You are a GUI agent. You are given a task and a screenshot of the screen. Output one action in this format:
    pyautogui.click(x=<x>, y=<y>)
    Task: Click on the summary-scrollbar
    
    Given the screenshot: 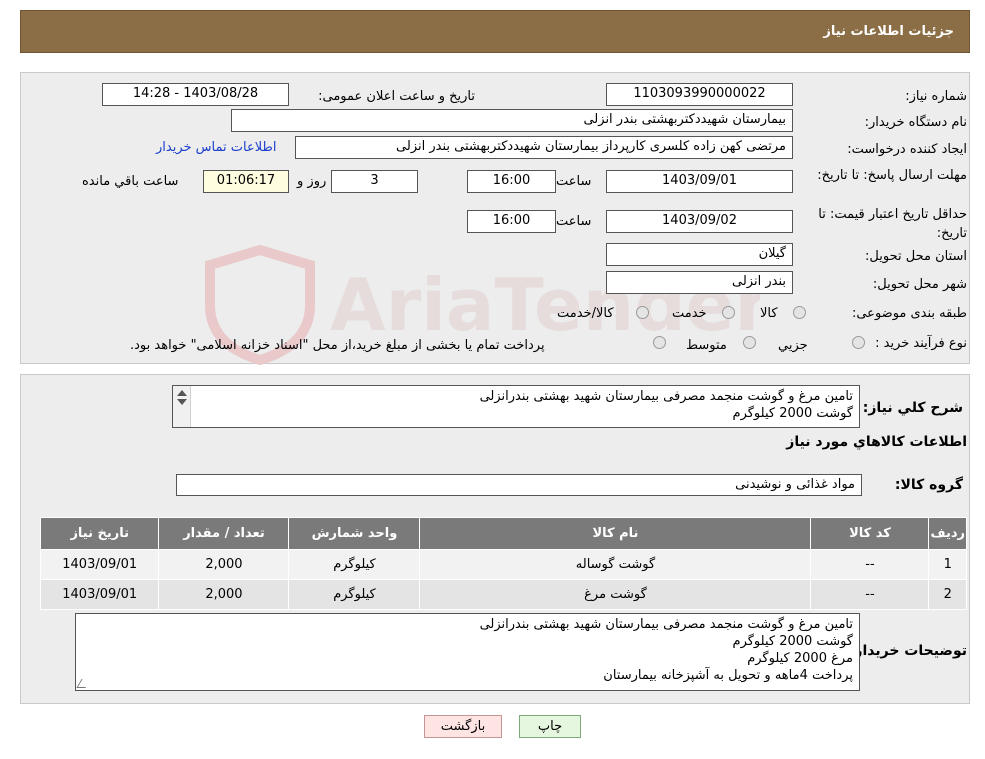 What is the action you would take?
    pyautogui.click(x=182, y=406)
    